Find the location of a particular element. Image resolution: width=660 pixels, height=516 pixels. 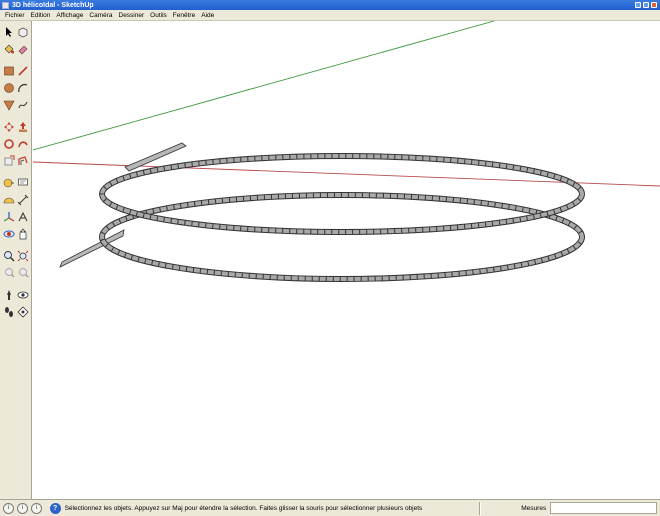

move-icon is located at coordinates (9, 126).